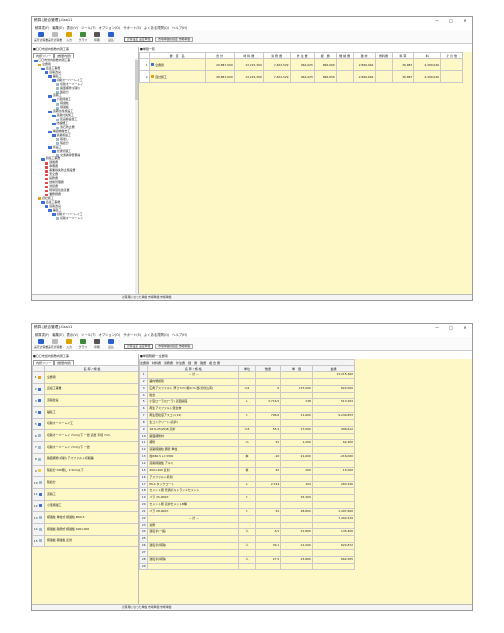 The width and height of the screenshot is (504, 633). What do you see at coordinates (145, 363) in the screenshot?
I see `category-tab: 全費用` at bounding box center [145, 363].